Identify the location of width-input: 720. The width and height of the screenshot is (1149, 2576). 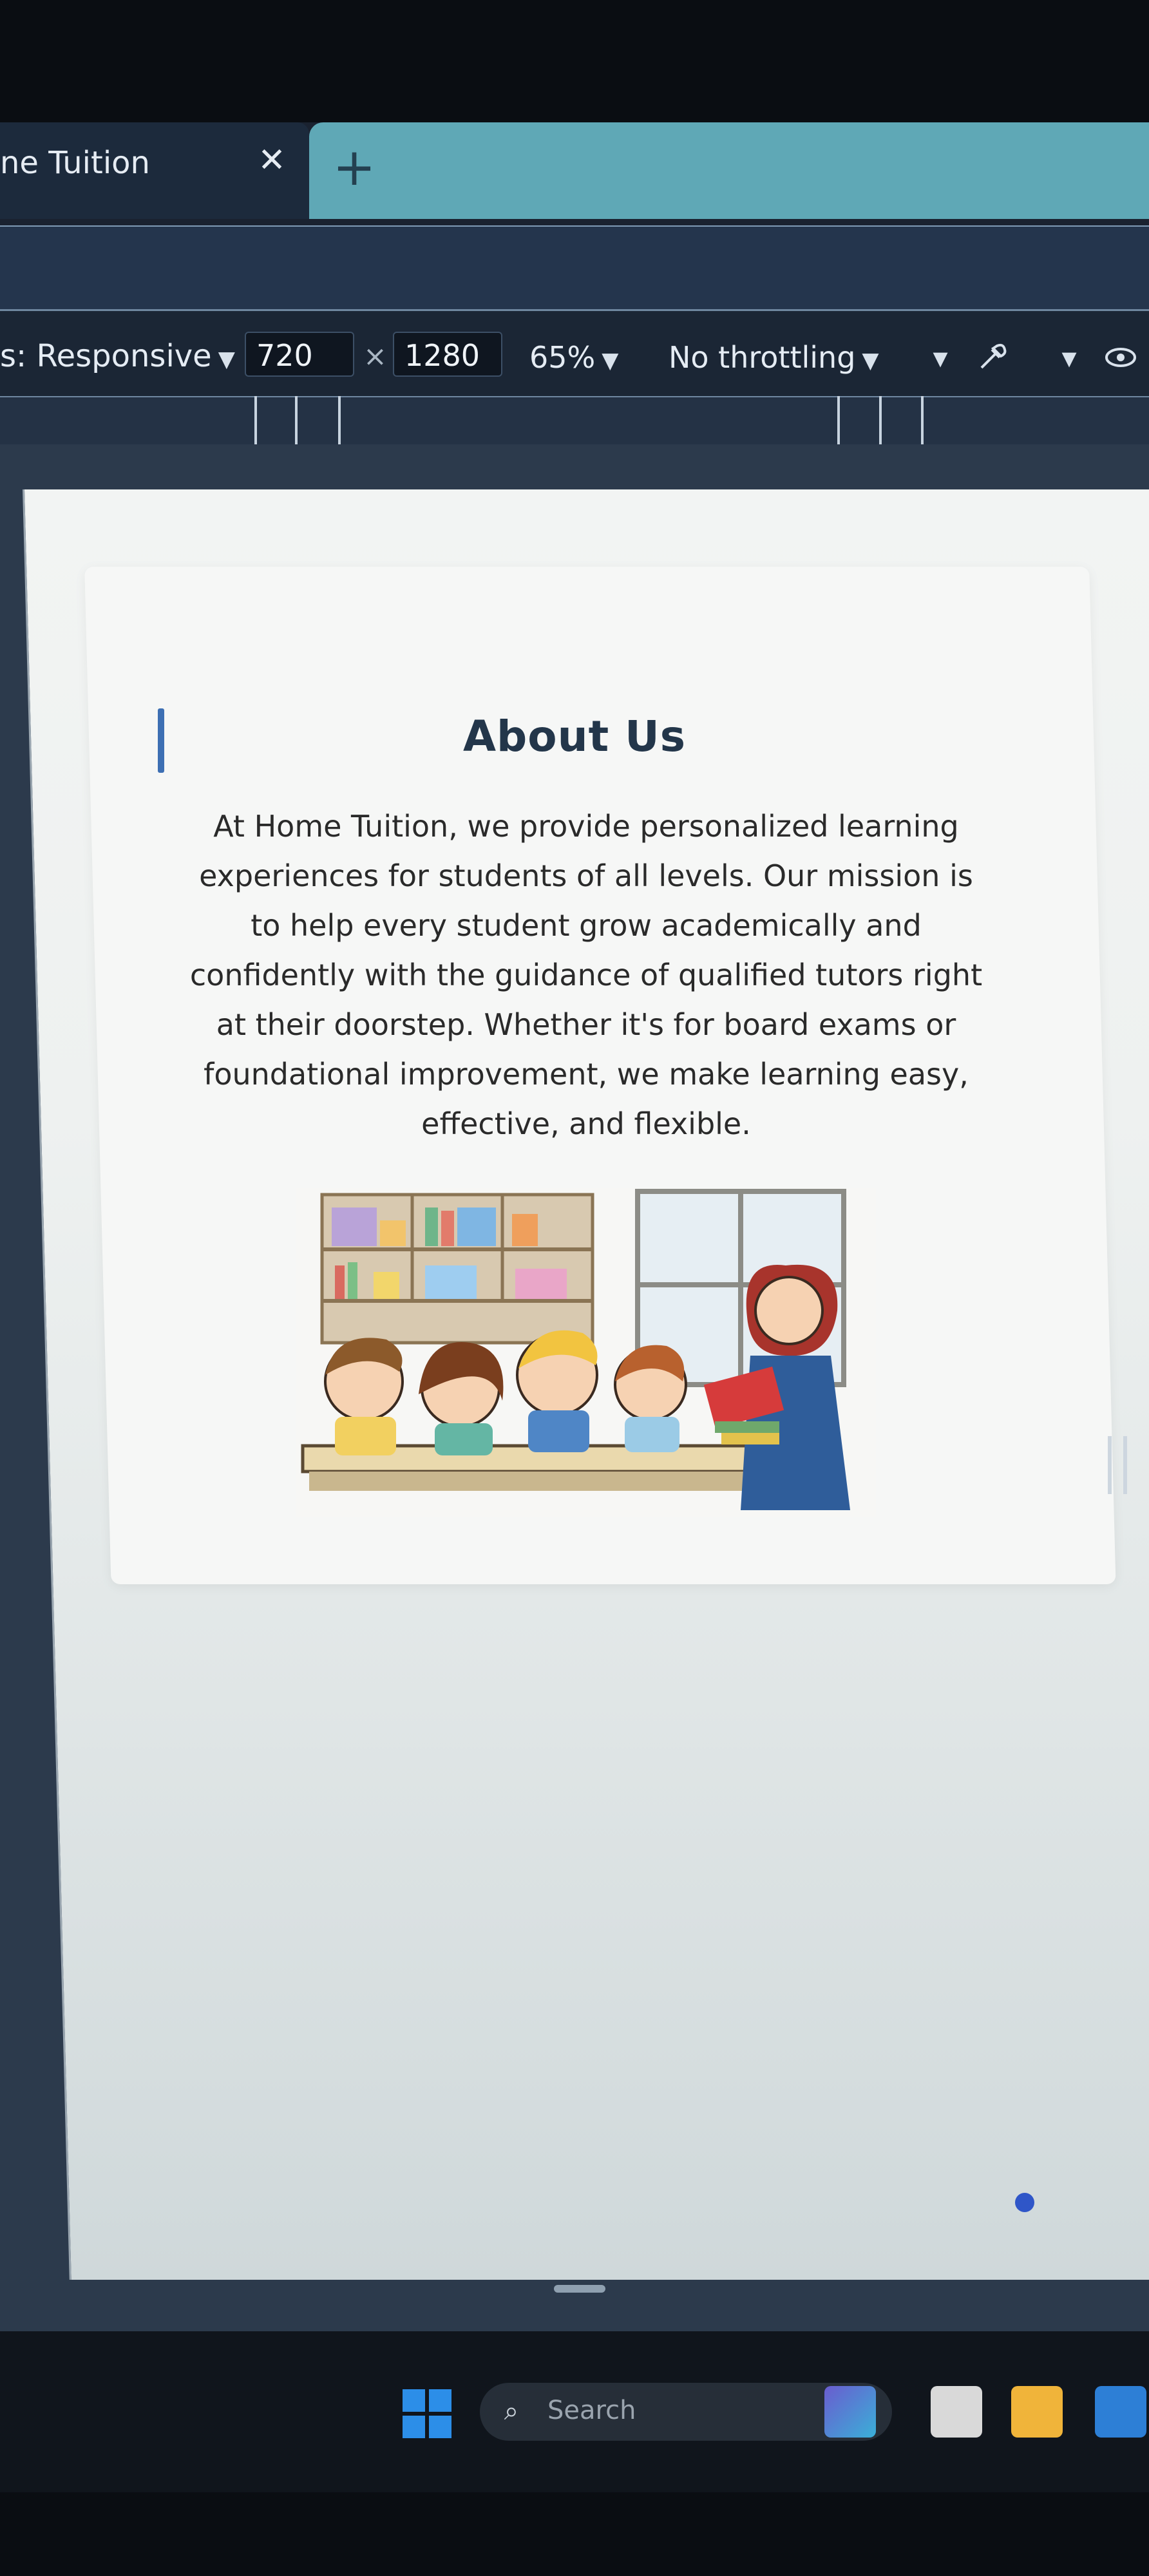
(299, 354).